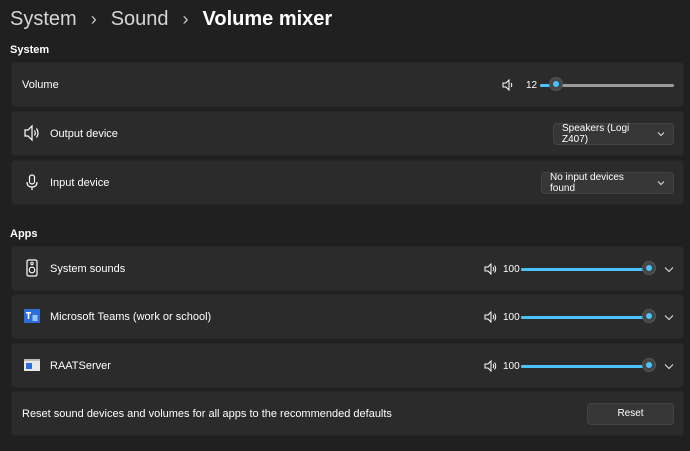 The width and height of the screenshot is (690, 451). I want to click on volume-label: Volume, so click(40, 85).